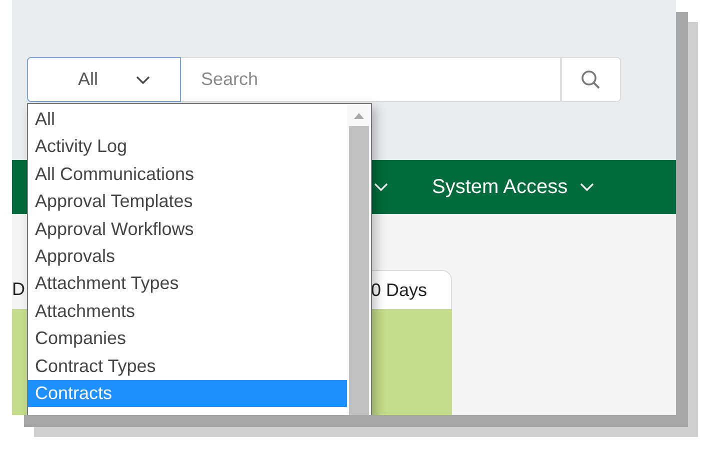 The width and height of the screenshot is (711, 456). I want to click on dropdown-option: Companies, so click(187, 339).